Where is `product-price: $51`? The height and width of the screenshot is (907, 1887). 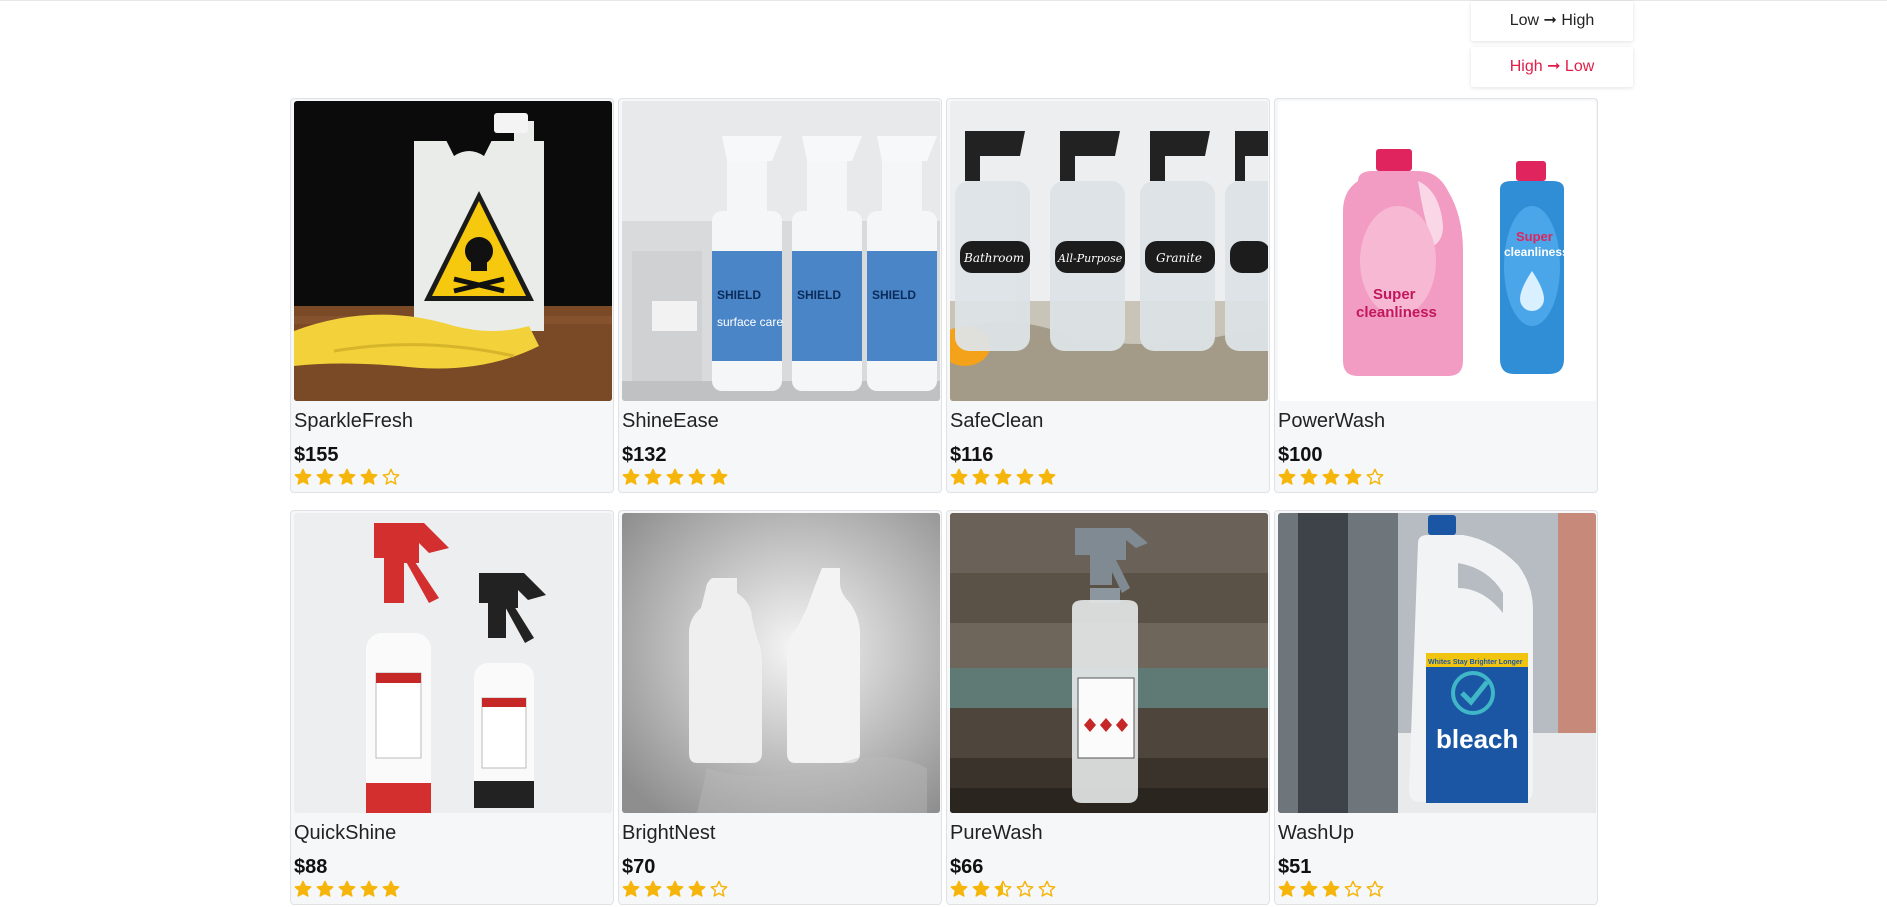 product-price: $51 is located at coordinates (1295, 867).